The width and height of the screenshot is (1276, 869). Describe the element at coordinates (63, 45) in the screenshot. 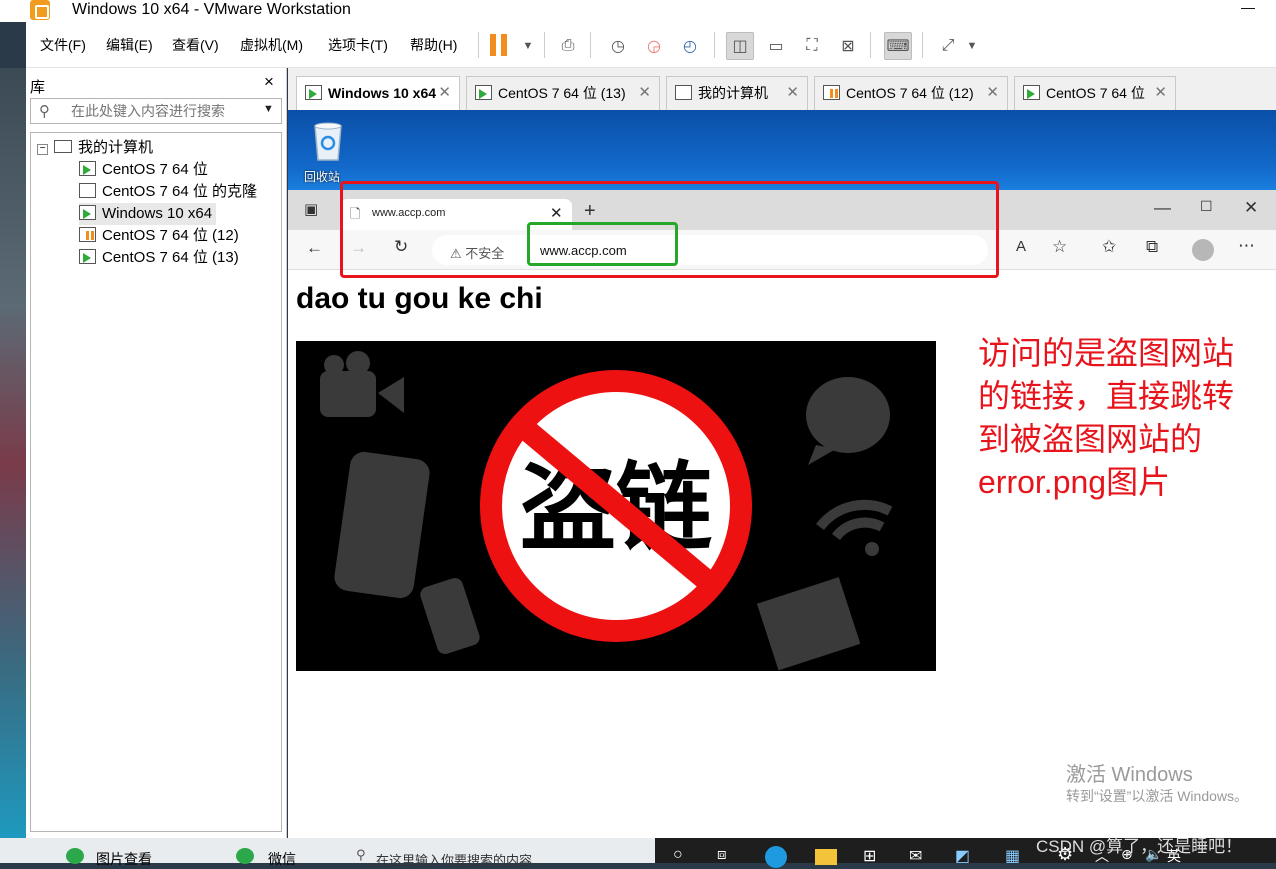

I see `menu-file: 文件(F)` at that location.